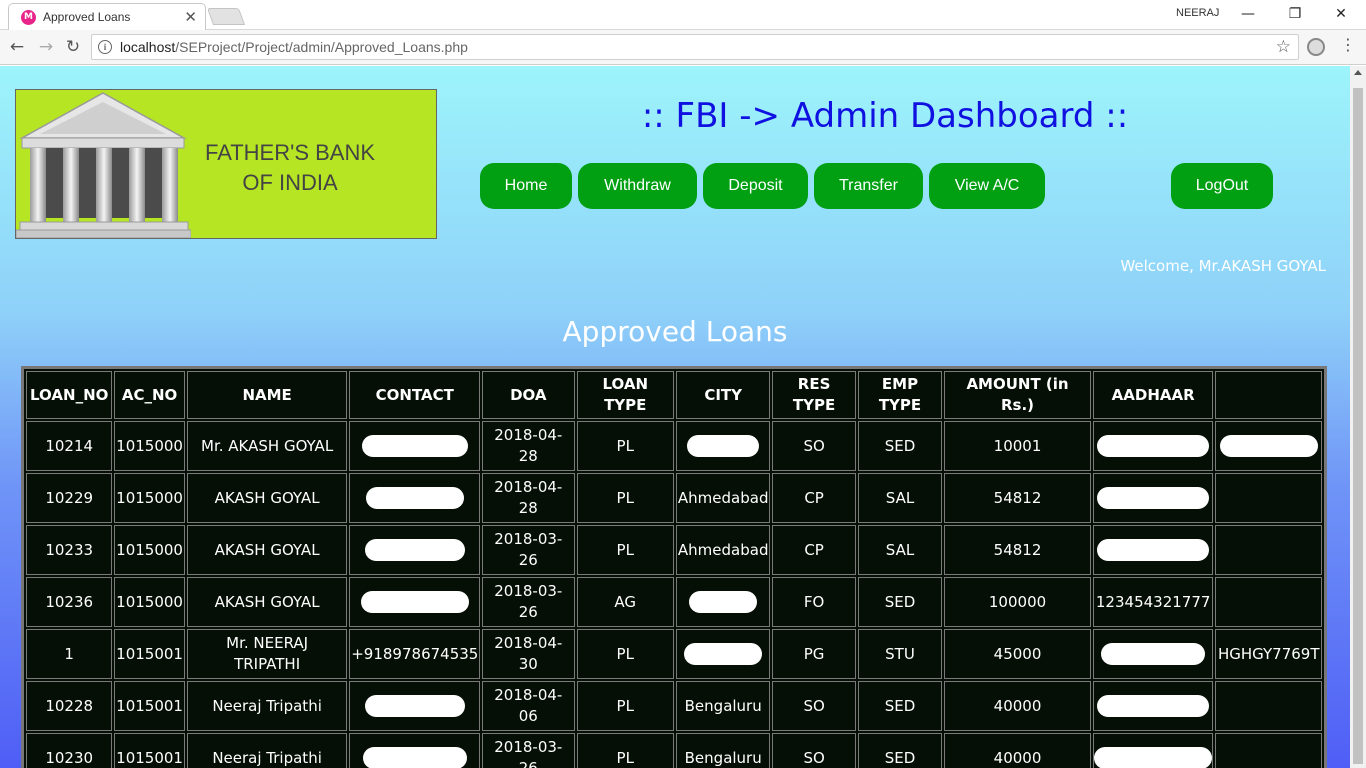 The image size is (1366, 768). Describe the element at coordinates (528, 395) in the screenshot. I see `col-header-doa: DOA` at that location.